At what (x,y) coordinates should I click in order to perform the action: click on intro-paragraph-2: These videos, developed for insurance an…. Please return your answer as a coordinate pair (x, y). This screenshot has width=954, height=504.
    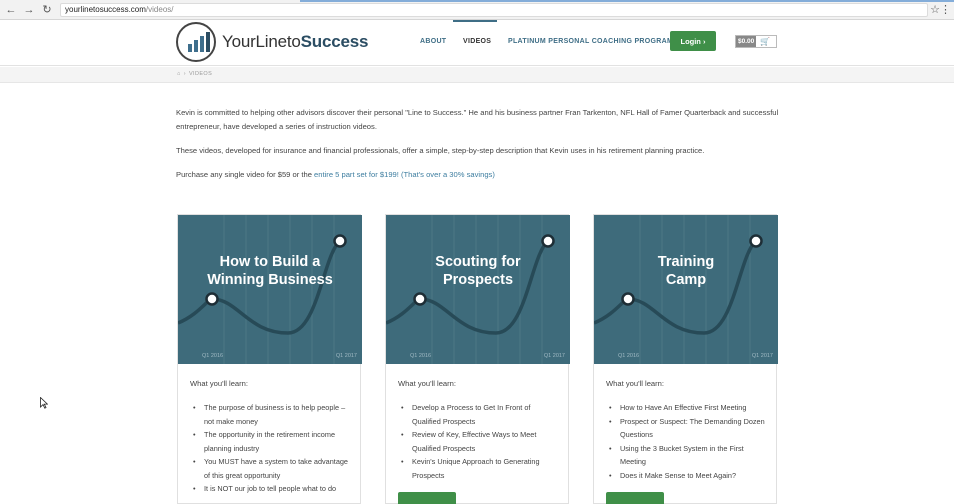
    Looking at the image, I should click on (440, 150).